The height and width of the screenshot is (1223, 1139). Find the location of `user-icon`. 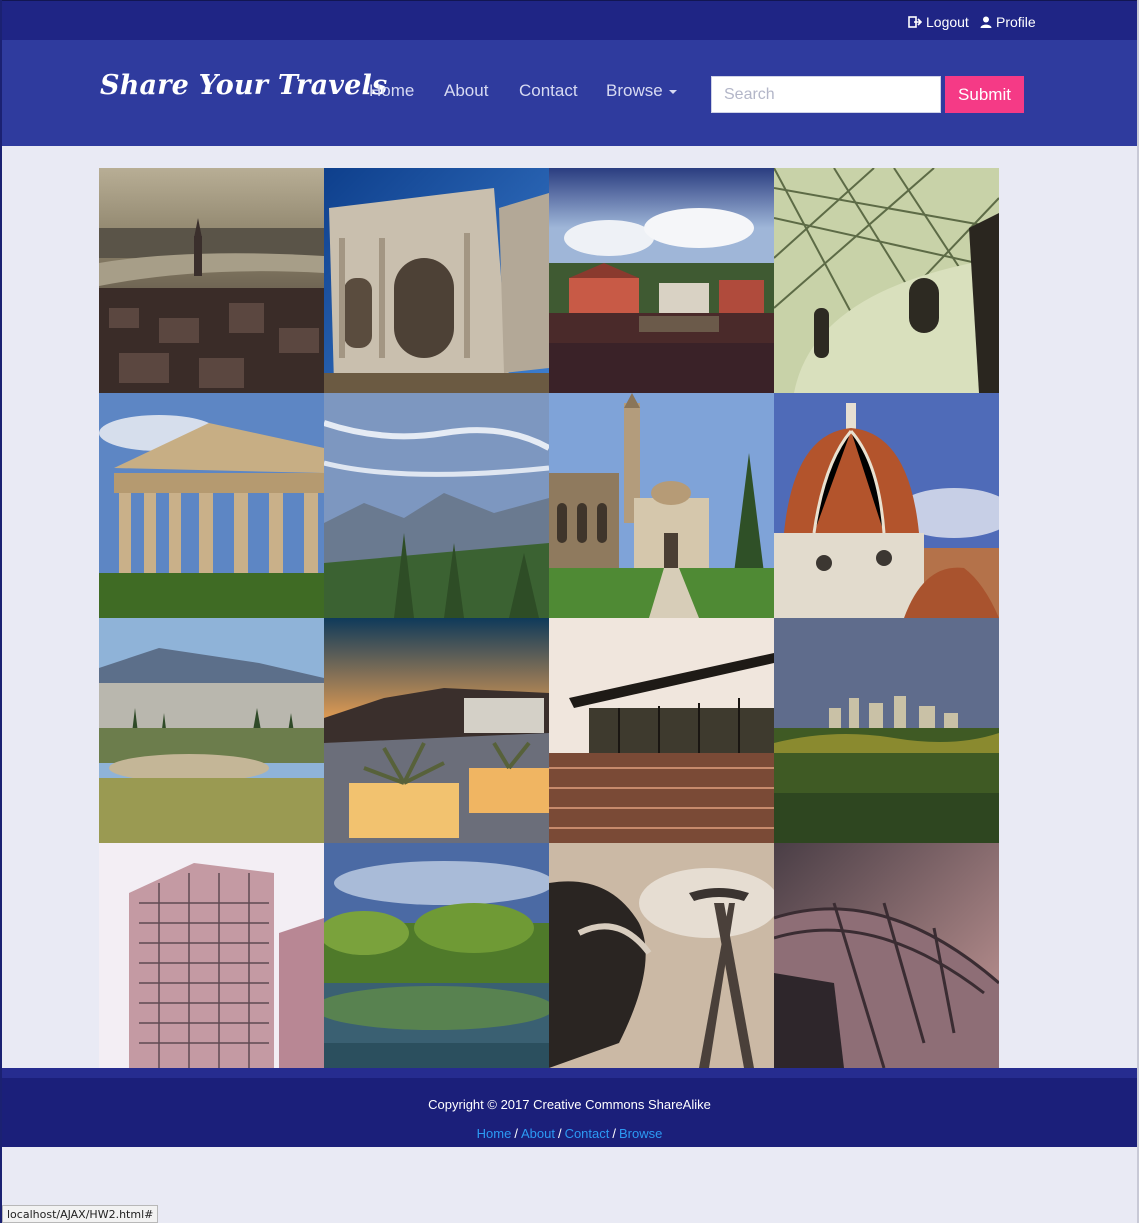

user-icon is located at coordinates (986, 22).